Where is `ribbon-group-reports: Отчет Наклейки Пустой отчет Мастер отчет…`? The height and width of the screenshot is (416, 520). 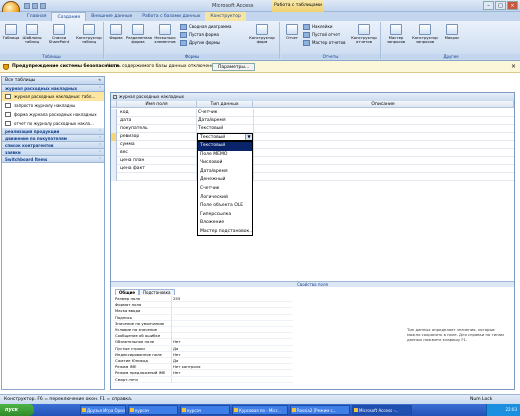 ribbon-group-reports: Отчет Наклейки Пустой отчет Мастер отчет… is located at coordinates (331, 40).